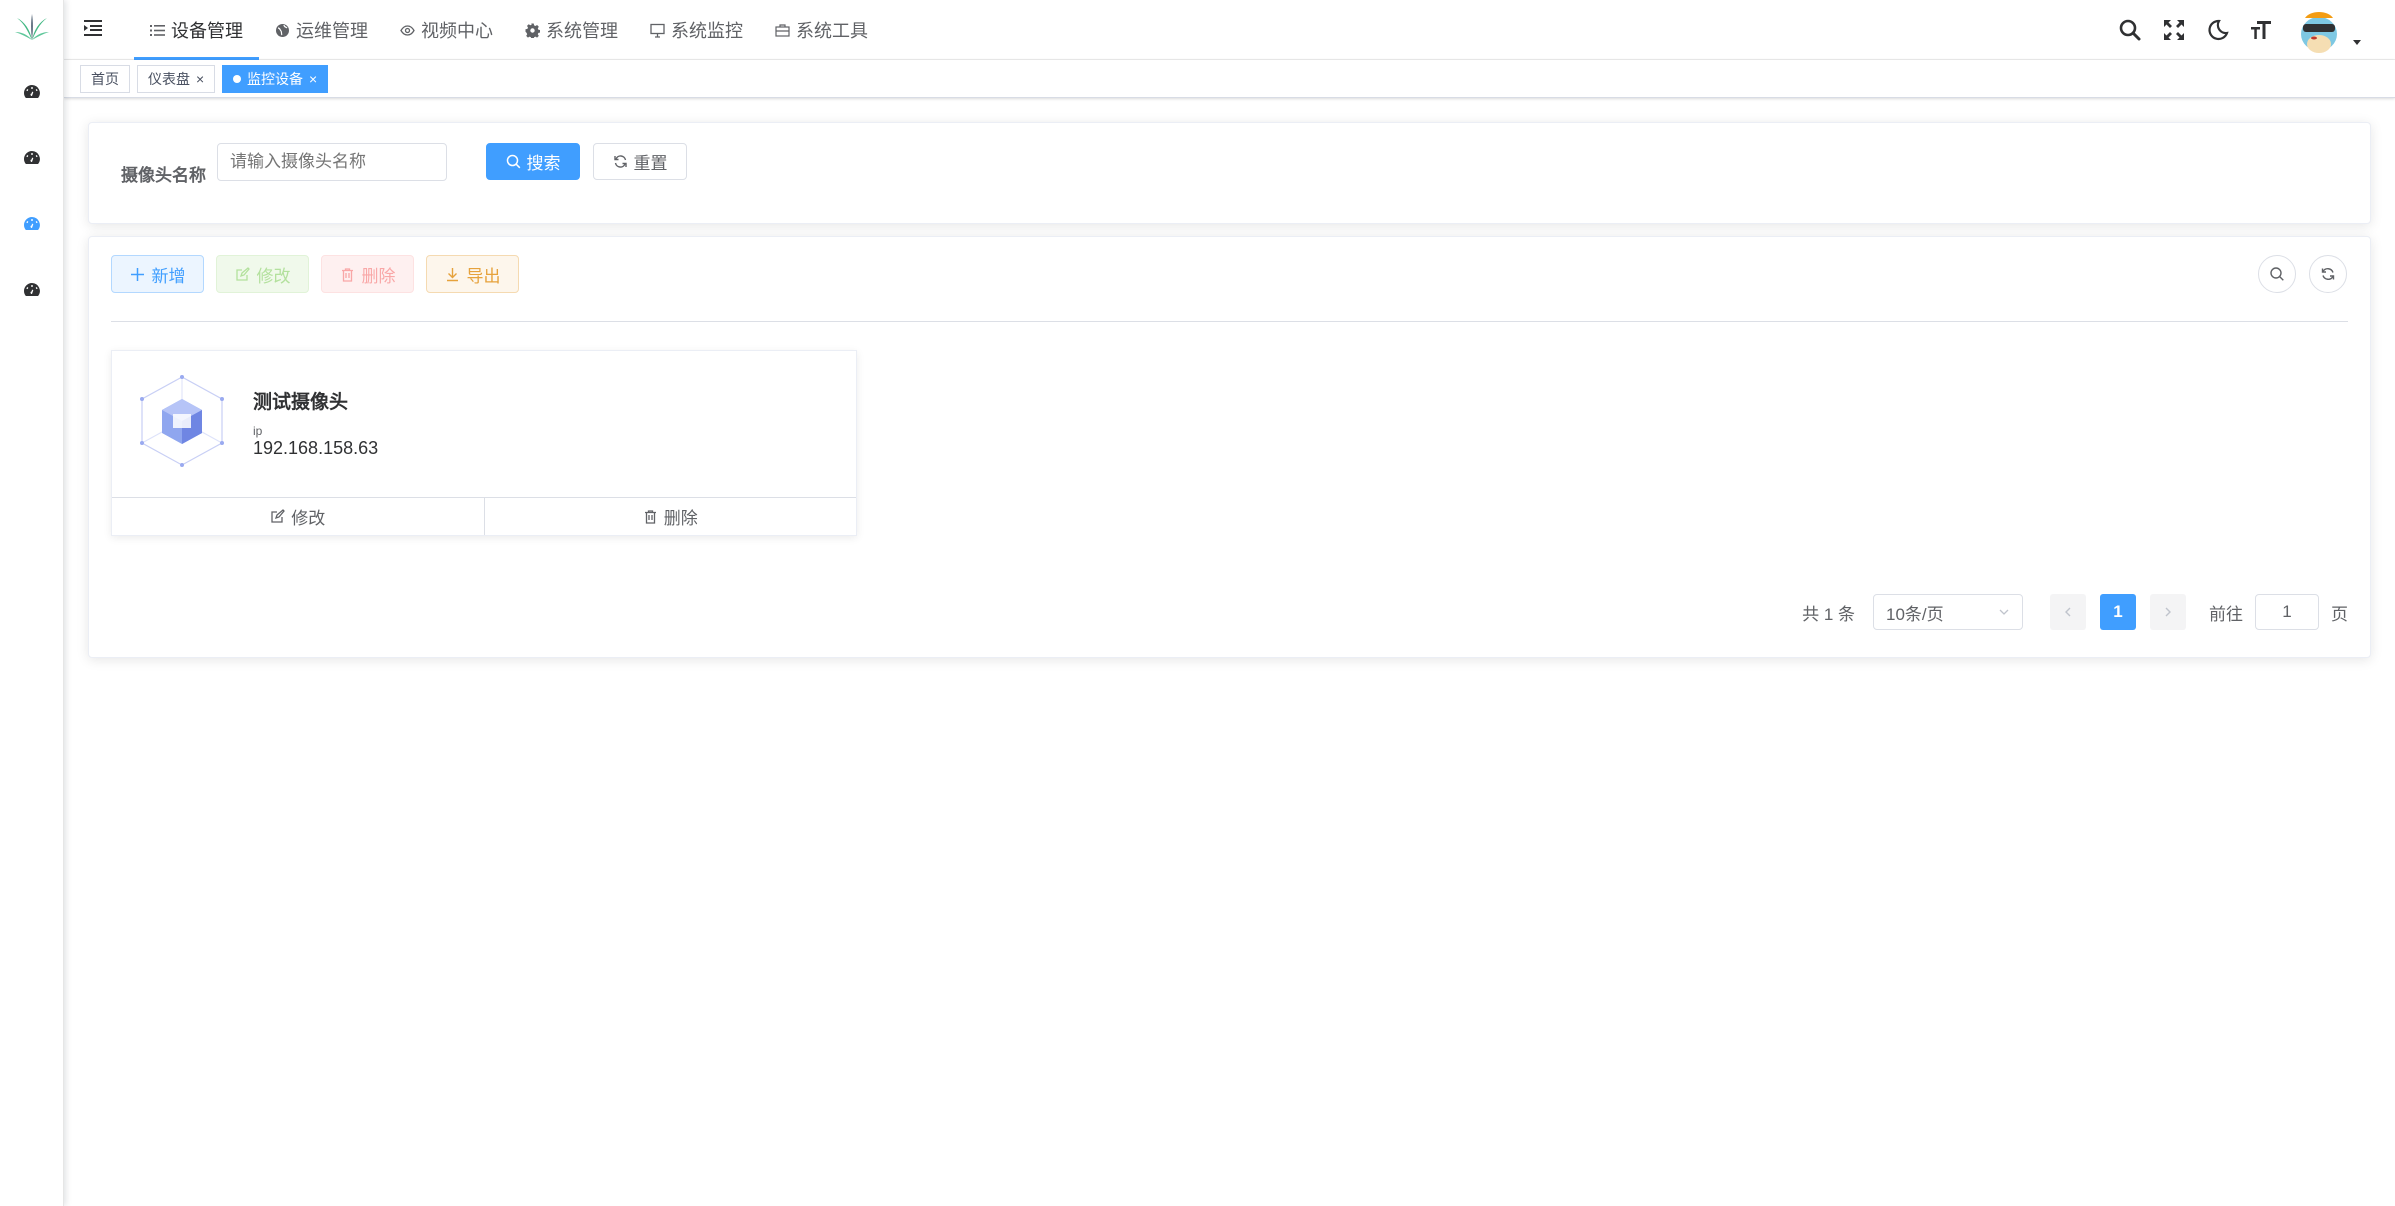 The width and height of the screenshot is (2395, 1206). Describe the element at coordinates (650, 163) in the screenshot. I see `reset-button-label: 重置` at that location.